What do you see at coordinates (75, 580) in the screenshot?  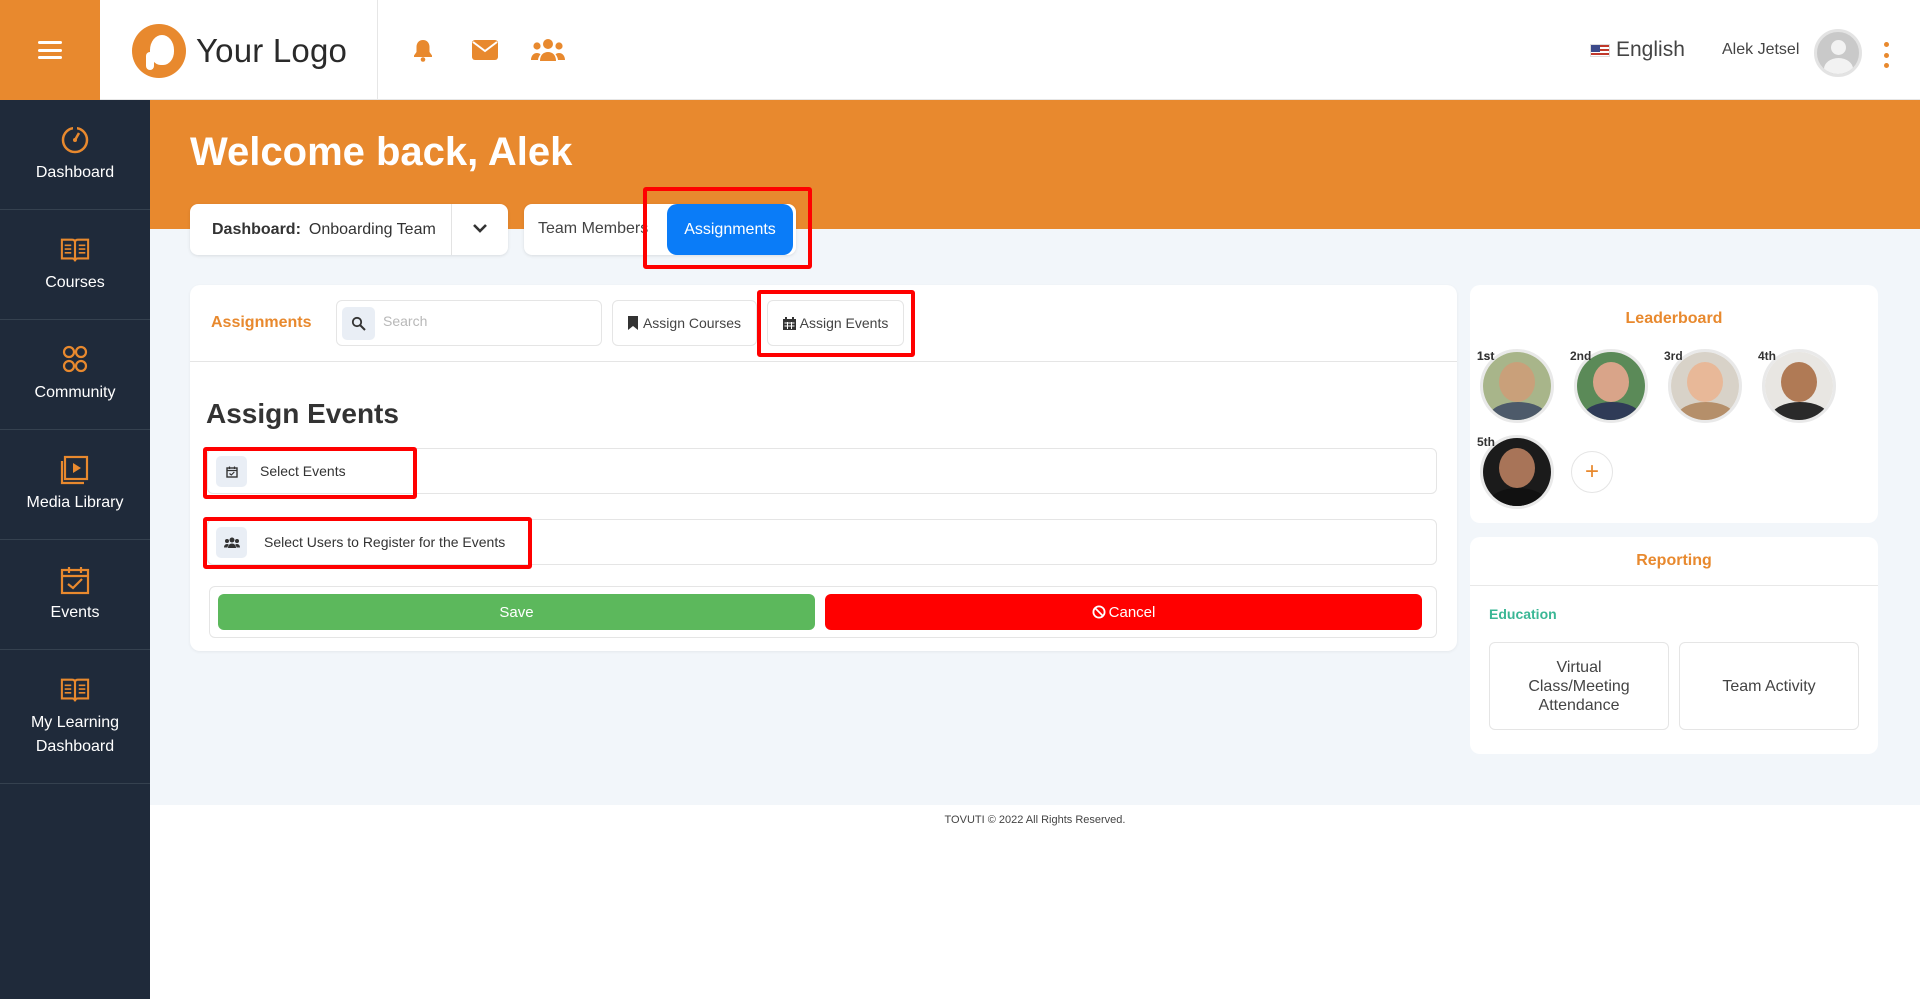 I see `calendar-icon` at bounding box center [75, 580].